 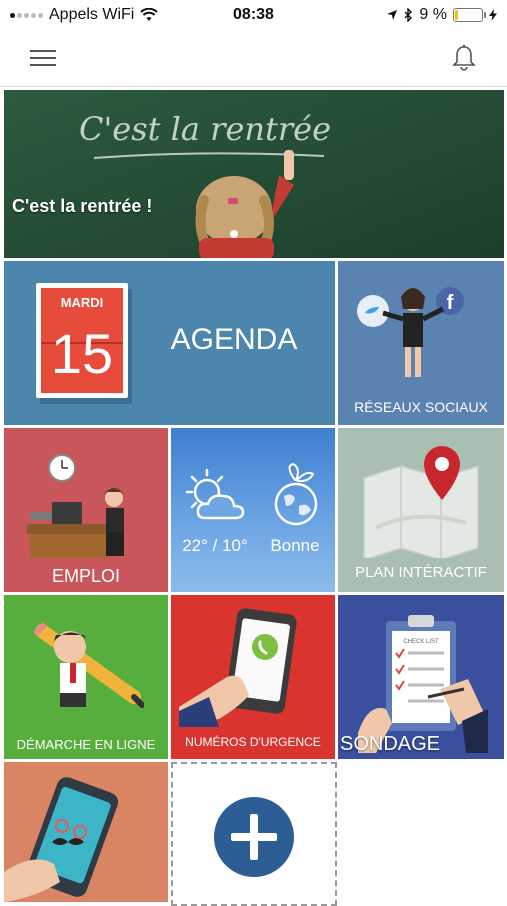 I want to click on tile-agenda: MARDI 15 AGENDA, so click(x=169, y=343).